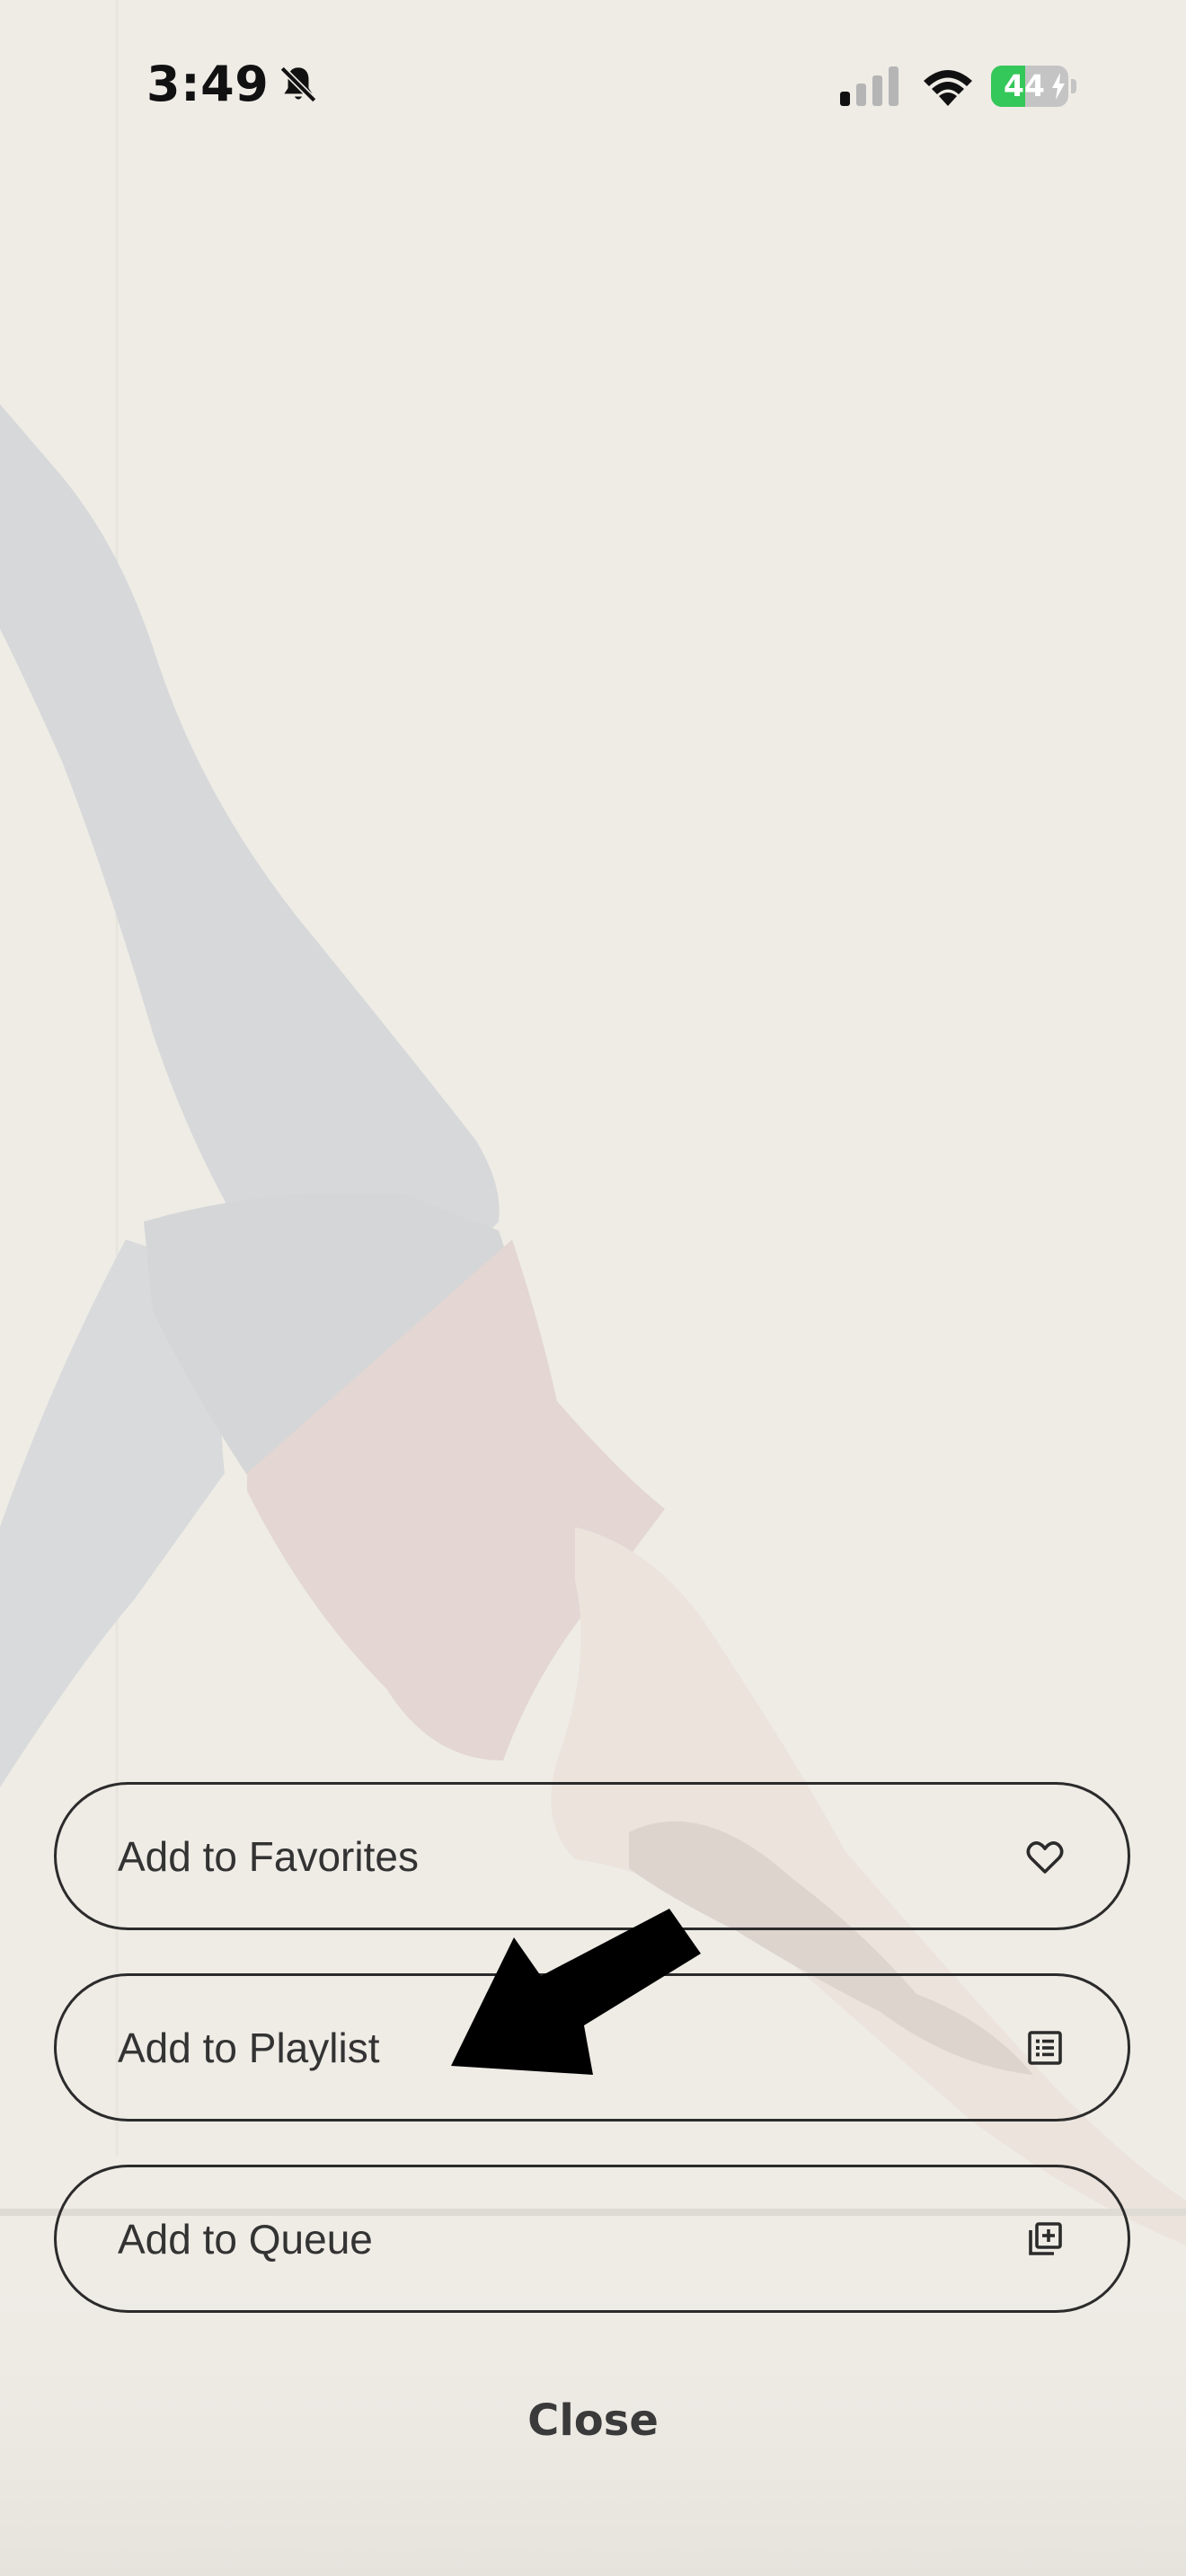 This screenshot has width=1186, height=2576. Describe the element at coordinates (208, 84) in the screenshot. I see `status-time: 3:49` at that location.